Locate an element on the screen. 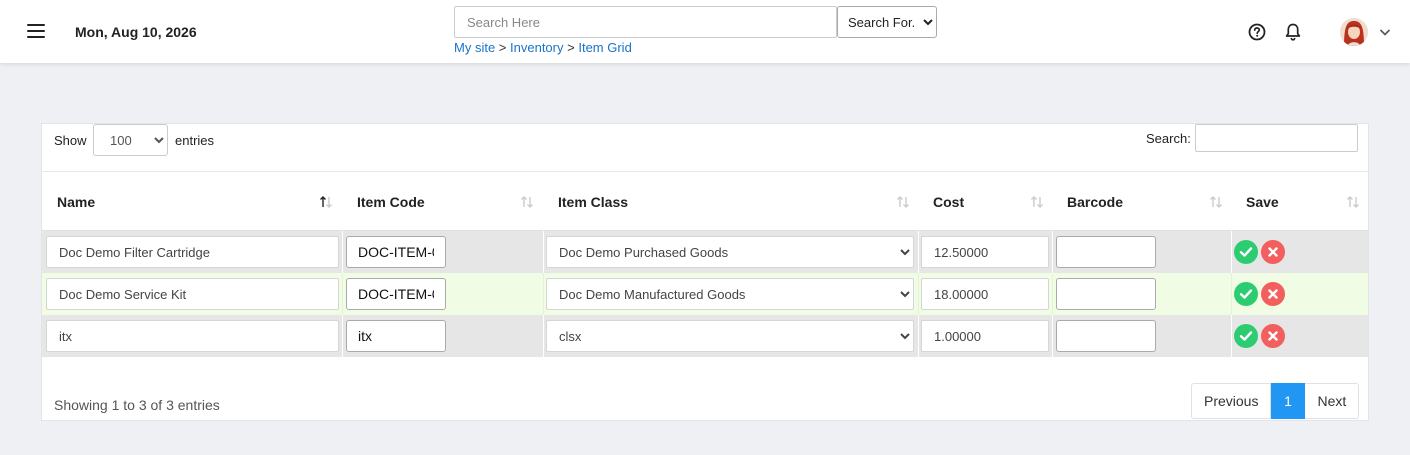  column-header-label: Item Code is located at coordinates (391, 202).